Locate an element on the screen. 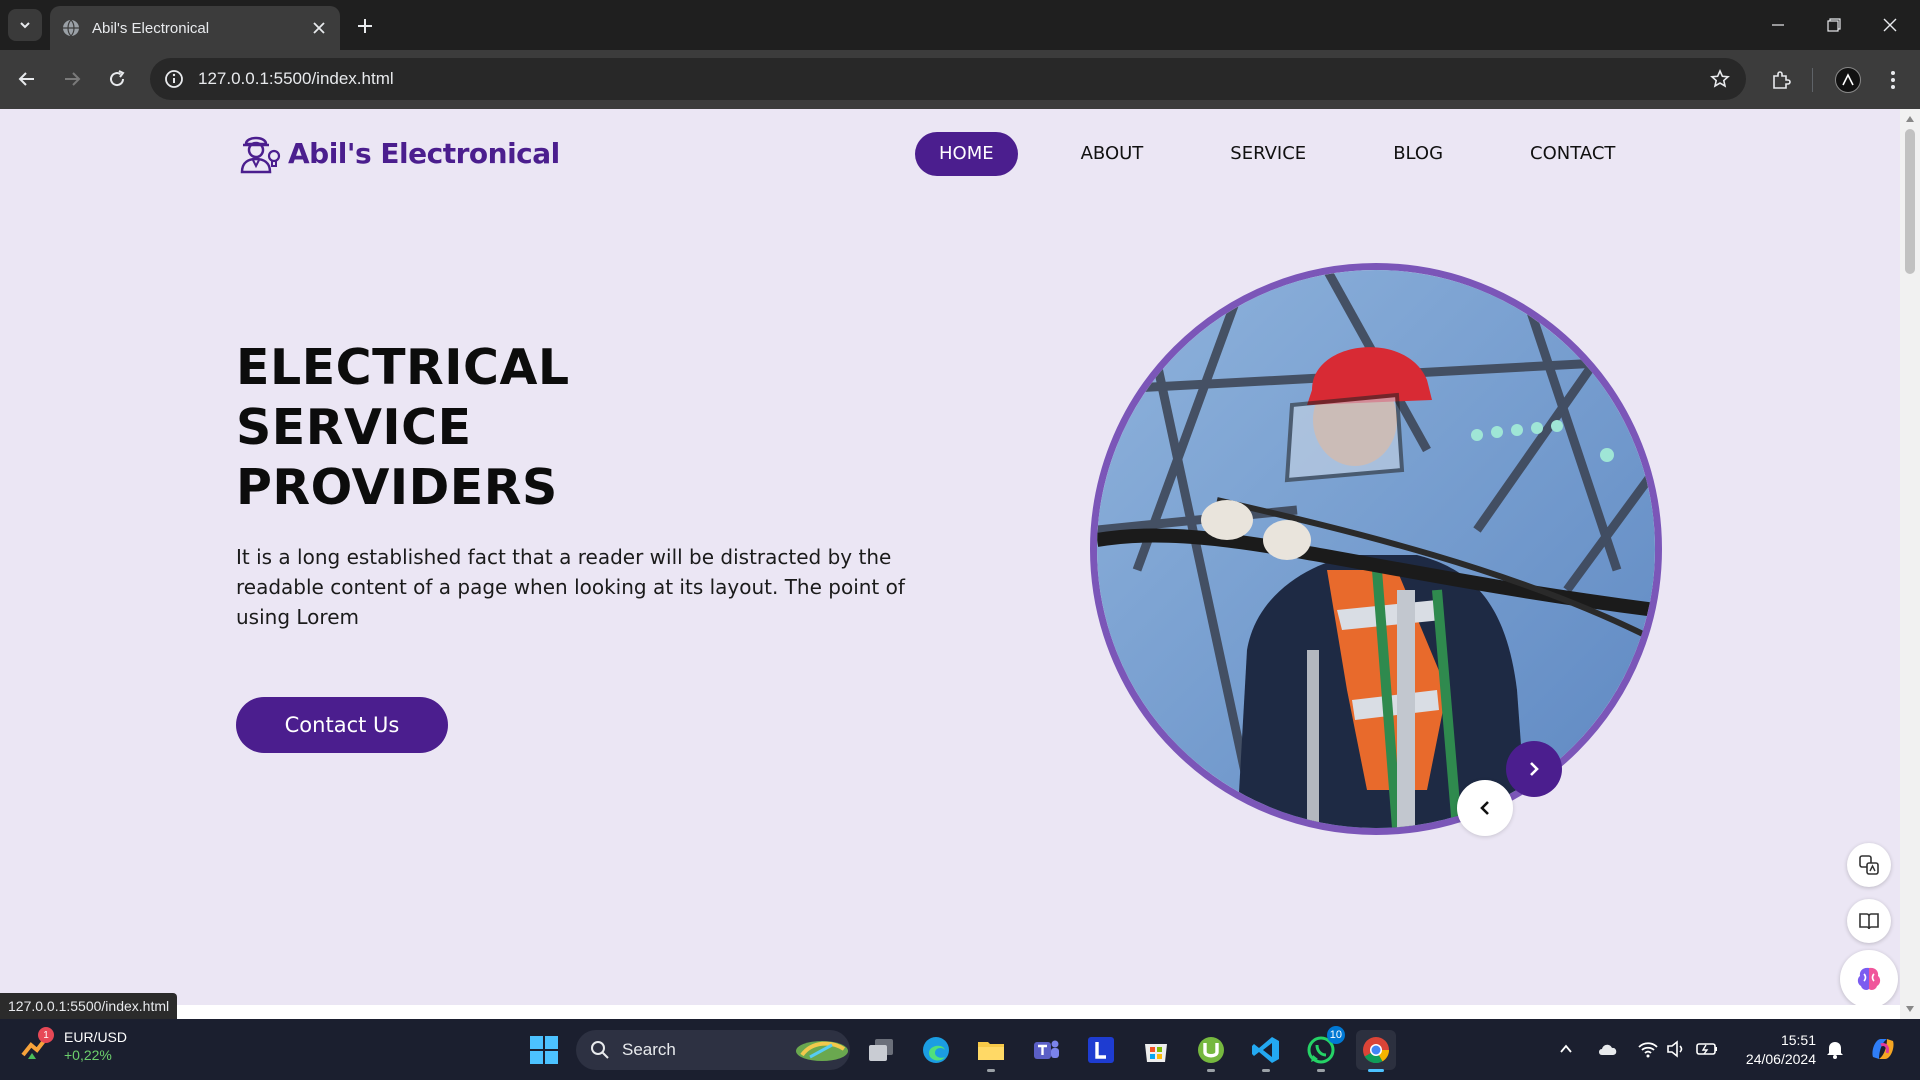 The height and width of the screenshot is (1080, 1920). browser-tab-bar: Abil's Electronical is located at coordinates (960, 25).